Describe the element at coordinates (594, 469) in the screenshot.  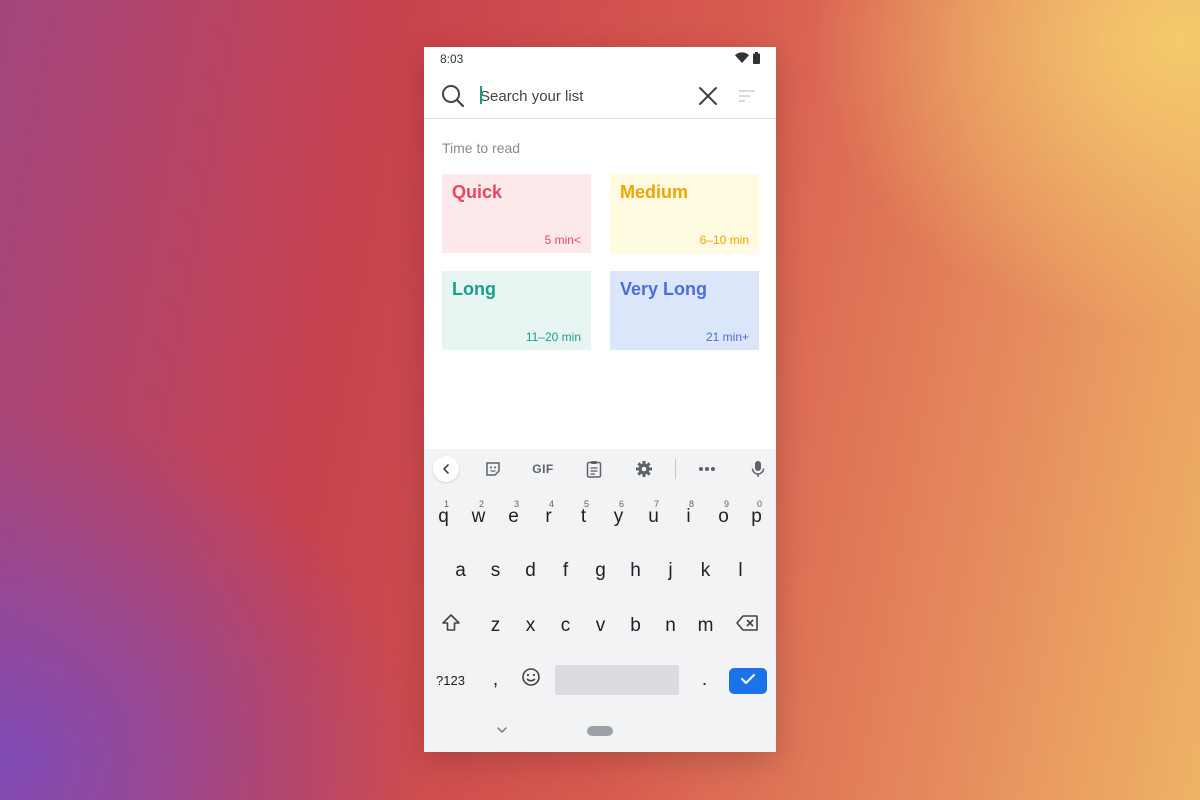
I see `clipboard-icon` at that location.